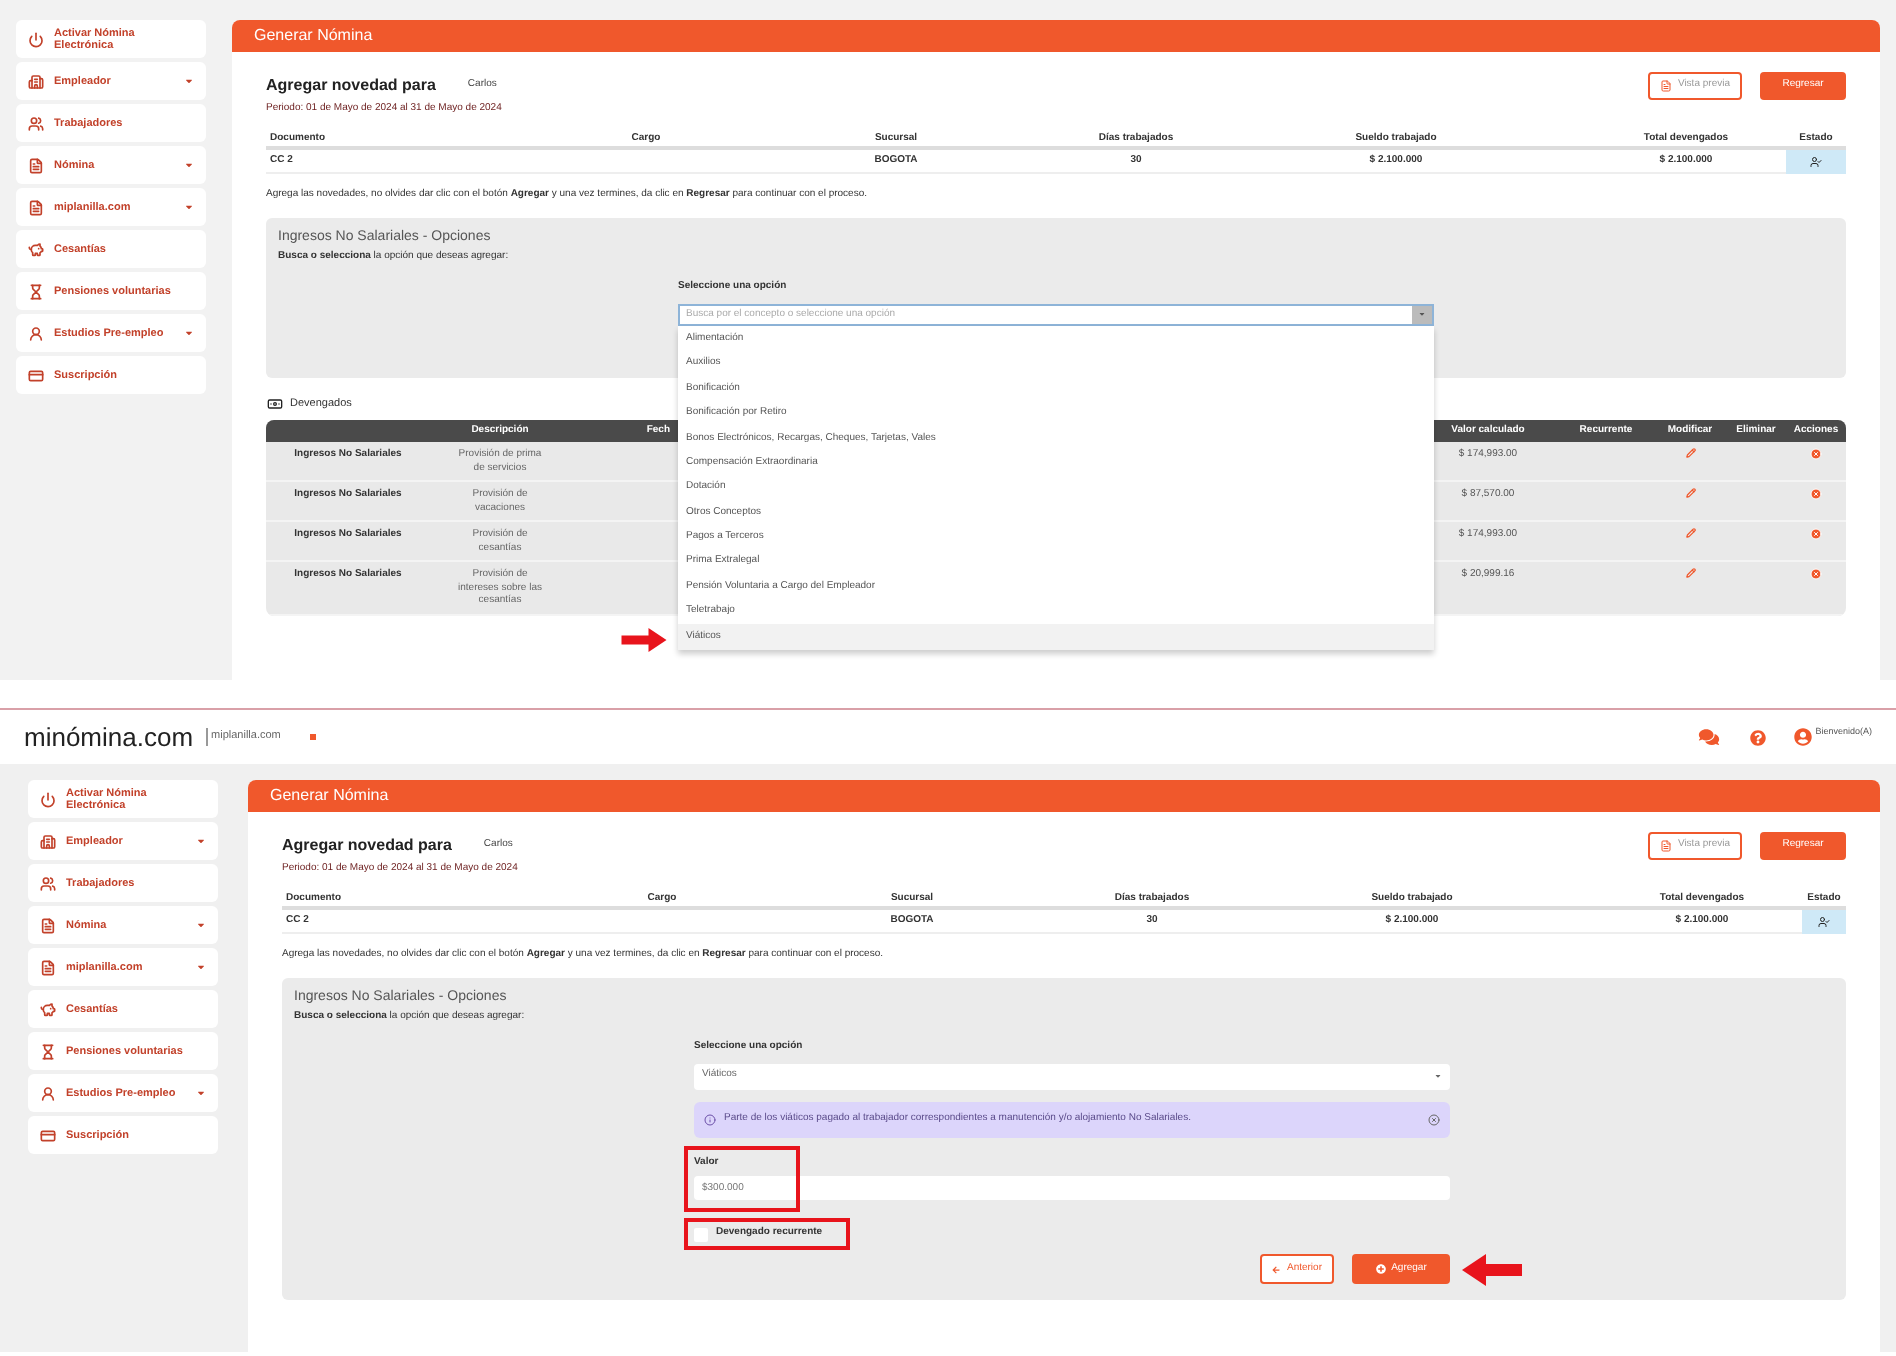  Describe the element at coordinates (1708, 737) in the screenshot. I see `chat-icon` at that location.